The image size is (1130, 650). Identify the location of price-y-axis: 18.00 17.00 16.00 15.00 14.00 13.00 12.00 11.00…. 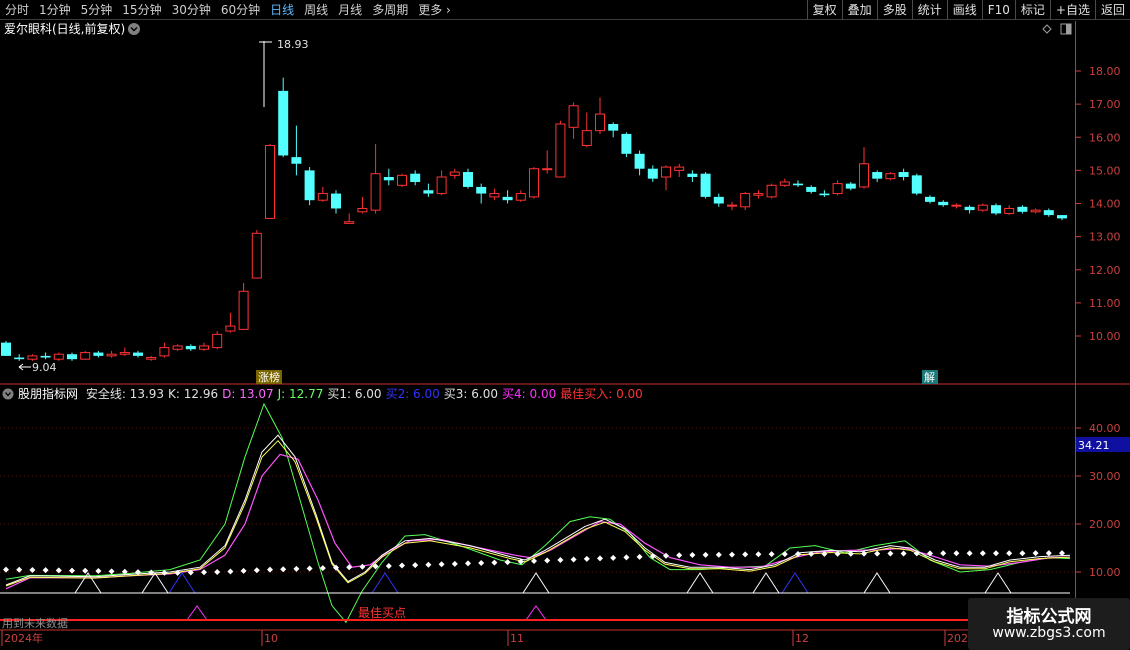
(1098, 204).